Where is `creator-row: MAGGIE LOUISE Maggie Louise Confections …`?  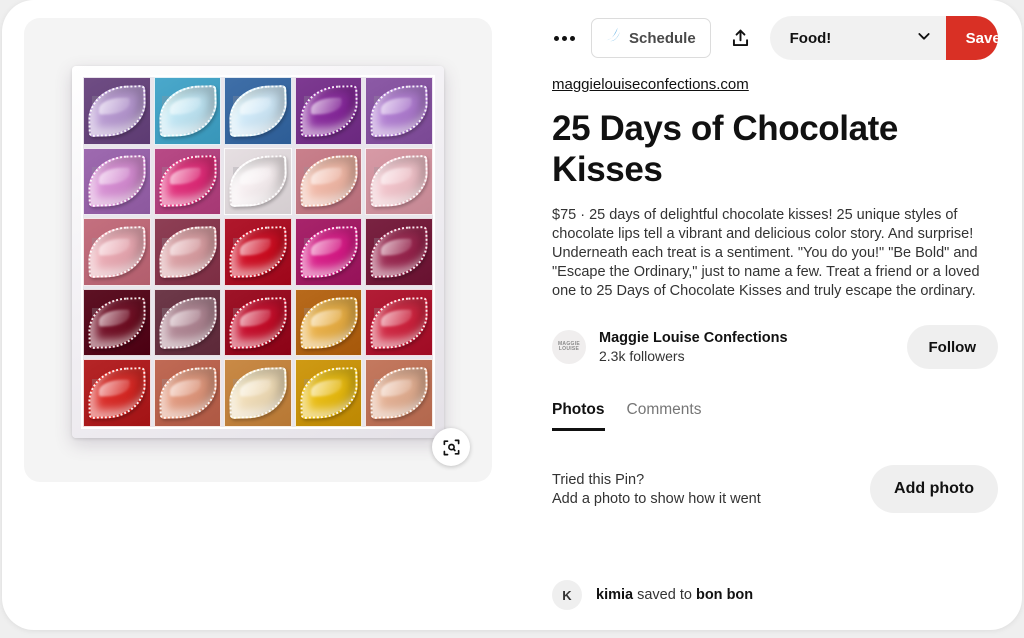
creator-row: MAGGIE LOUISE Maggie Louise Confections … is located at coordinates (775, 347).